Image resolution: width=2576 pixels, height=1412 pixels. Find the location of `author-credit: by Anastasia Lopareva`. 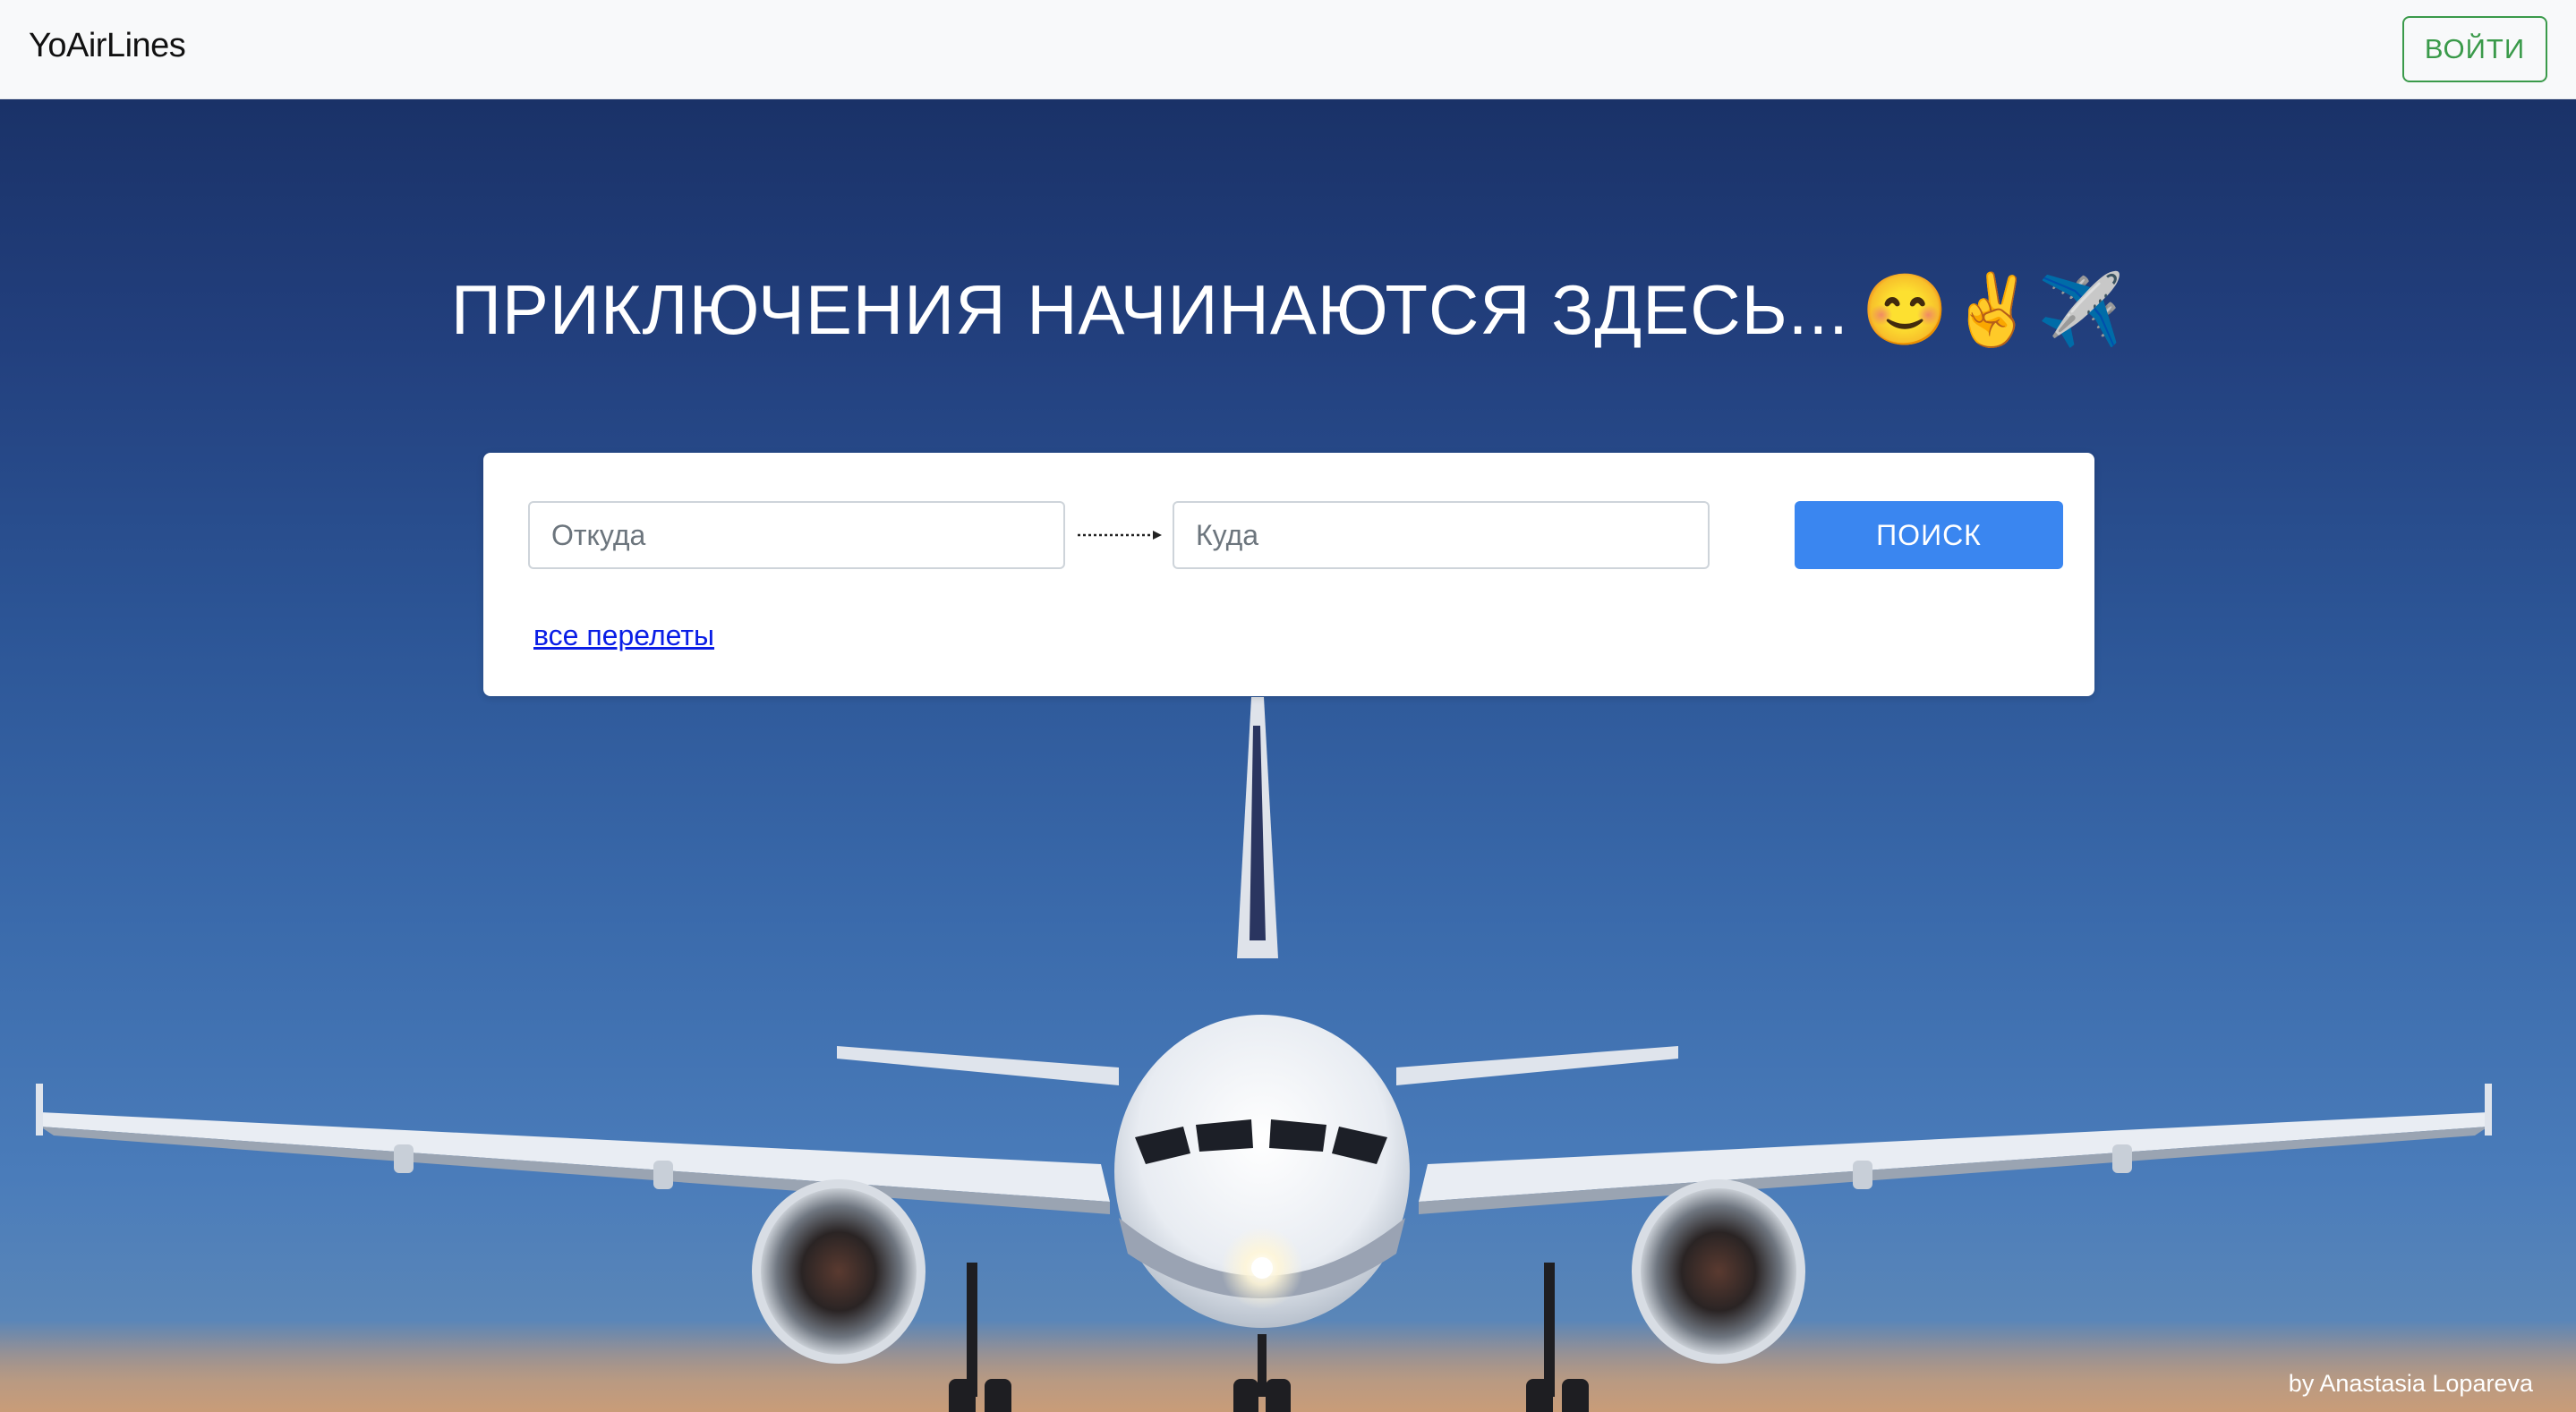

author-credit: by Anastasia Lopareva is located at coordinates (2410, 1383).